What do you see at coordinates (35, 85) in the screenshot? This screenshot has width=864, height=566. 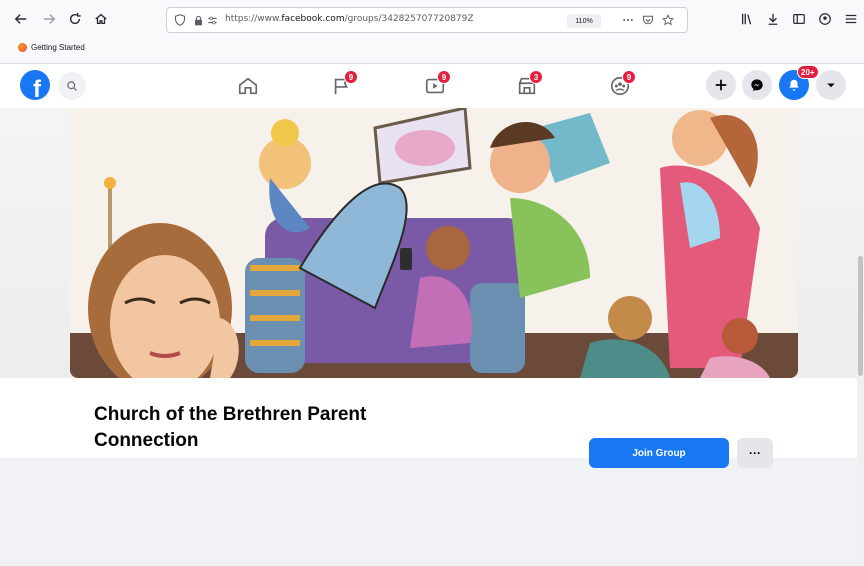 I see `facebook-logo: f` at bounding box center [35, 85].